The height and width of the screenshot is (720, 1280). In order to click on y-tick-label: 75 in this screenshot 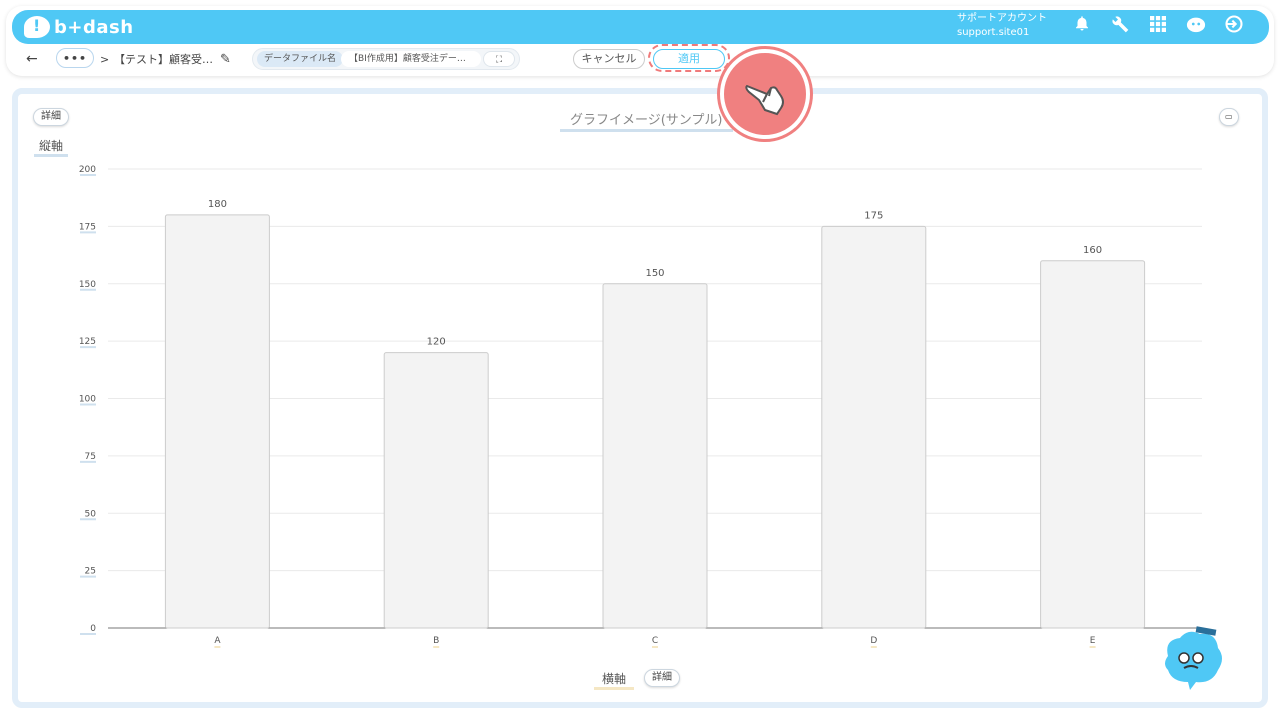, I will do `click(90, 457)`.